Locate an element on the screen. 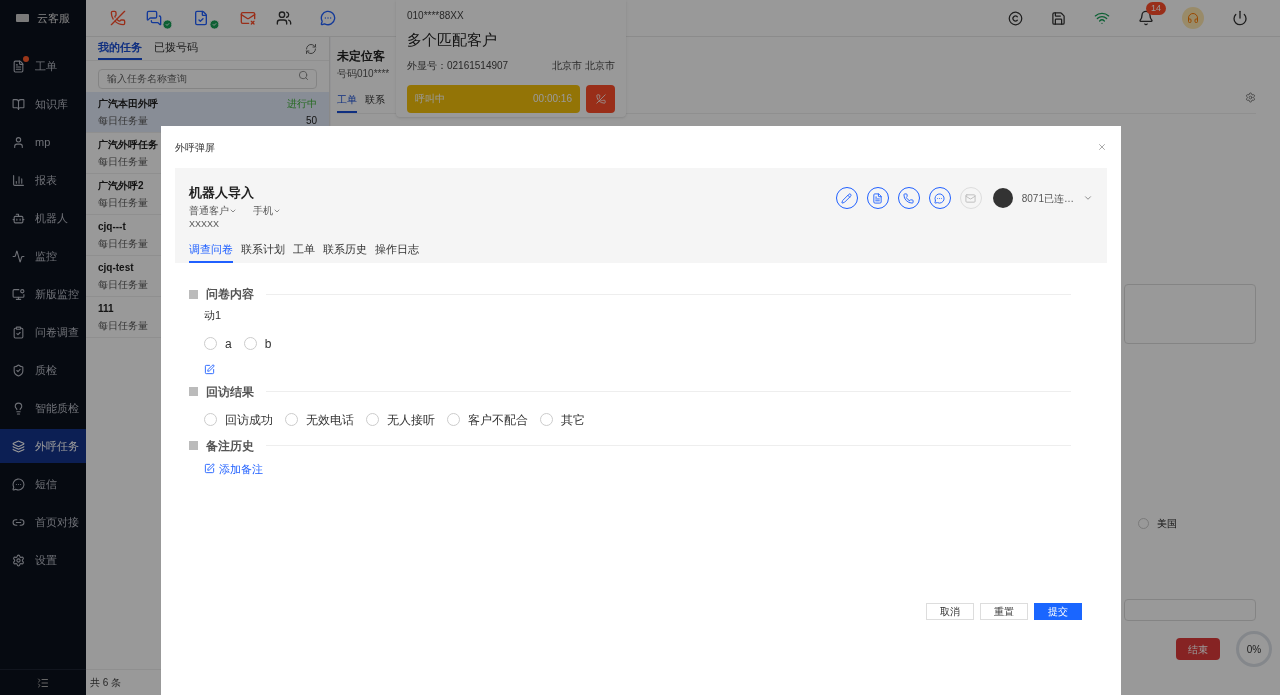  close-icon is located at coordinates (1102, 147).